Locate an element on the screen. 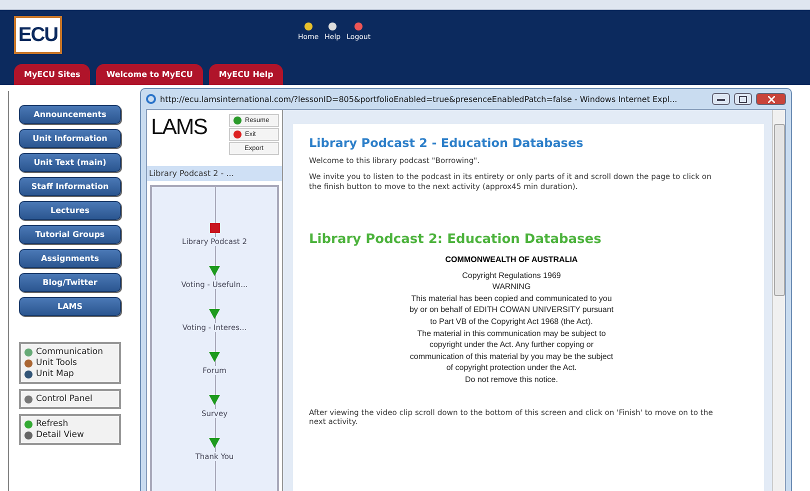  tool-link: Control Panel is located at coordinates (70, 399).